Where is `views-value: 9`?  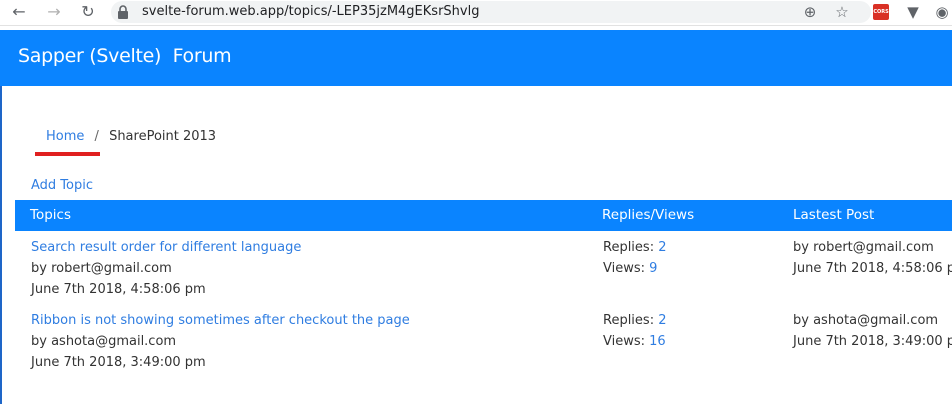
views-value: 9 is located at coordinates (653, 268).